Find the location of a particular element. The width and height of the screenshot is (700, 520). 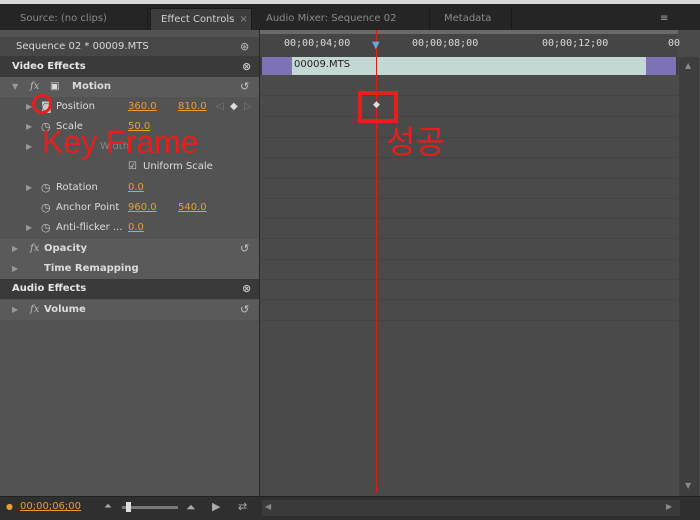

keyframe-highlight-circle is located at coordinates (42, 104).